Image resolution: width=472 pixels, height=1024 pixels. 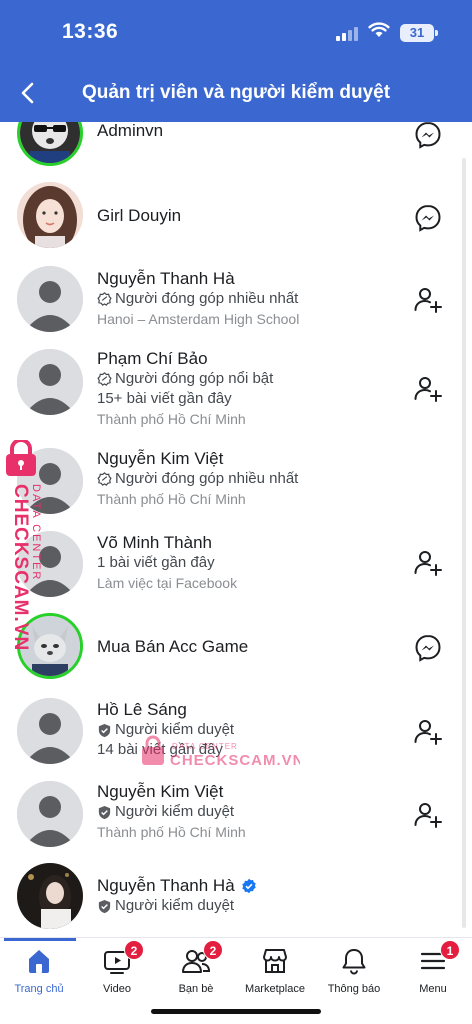 I want to click on watermark-brand: CHECKSCAM.VN, so click(x=20, y=567).